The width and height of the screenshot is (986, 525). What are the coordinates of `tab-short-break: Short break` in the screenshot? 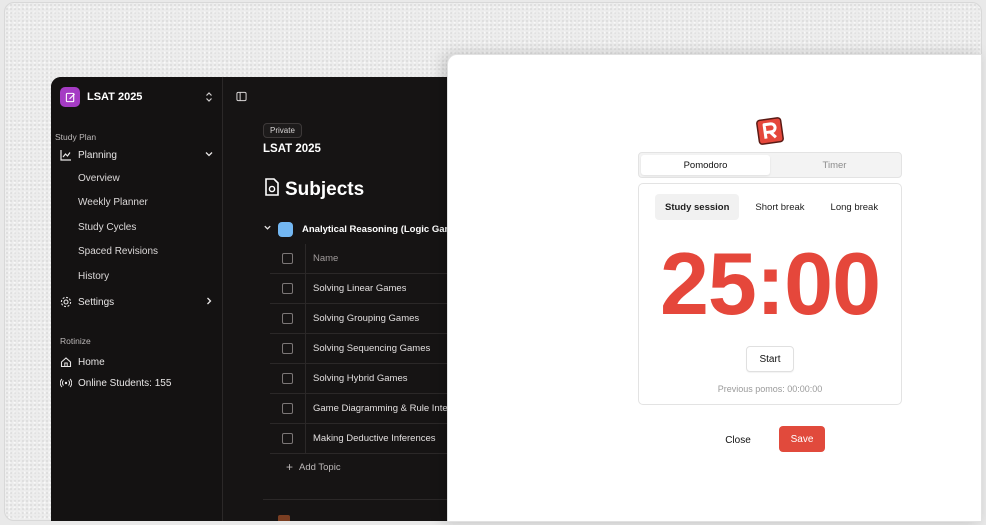 It's located at (779, 207).